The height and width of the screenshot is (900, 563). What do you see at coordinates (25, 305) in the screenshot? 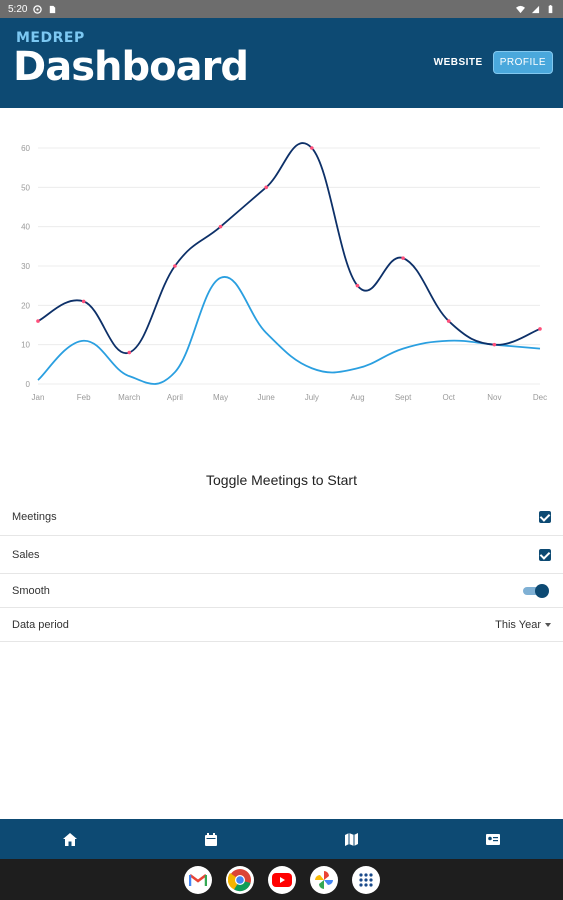
I see `y-tick-label: 20` at bounding box center [25, 305].